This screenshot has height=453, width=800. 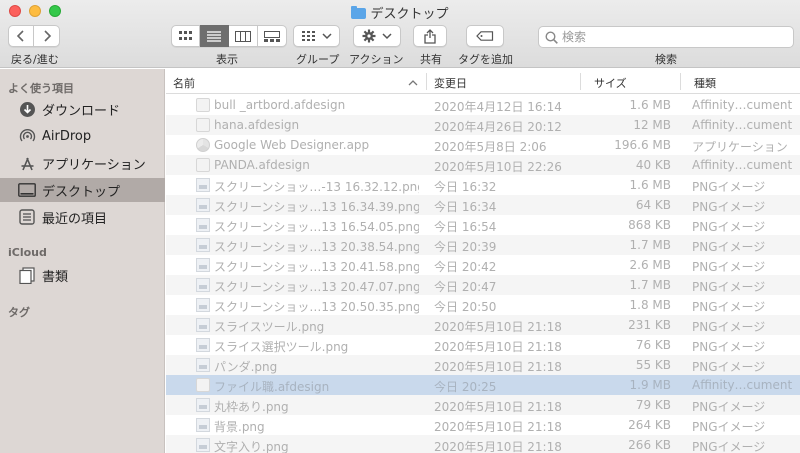 What do you see at coordinates (47, 36) in the screenshot?
I see `forward-button` at bounding box center [47, 36].